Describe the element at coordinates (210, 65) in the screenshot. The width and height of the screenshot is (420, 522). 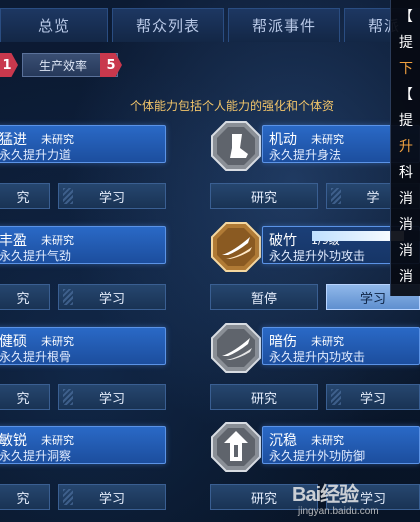
I see `sub-header: 1 生产效率 5` at that location.